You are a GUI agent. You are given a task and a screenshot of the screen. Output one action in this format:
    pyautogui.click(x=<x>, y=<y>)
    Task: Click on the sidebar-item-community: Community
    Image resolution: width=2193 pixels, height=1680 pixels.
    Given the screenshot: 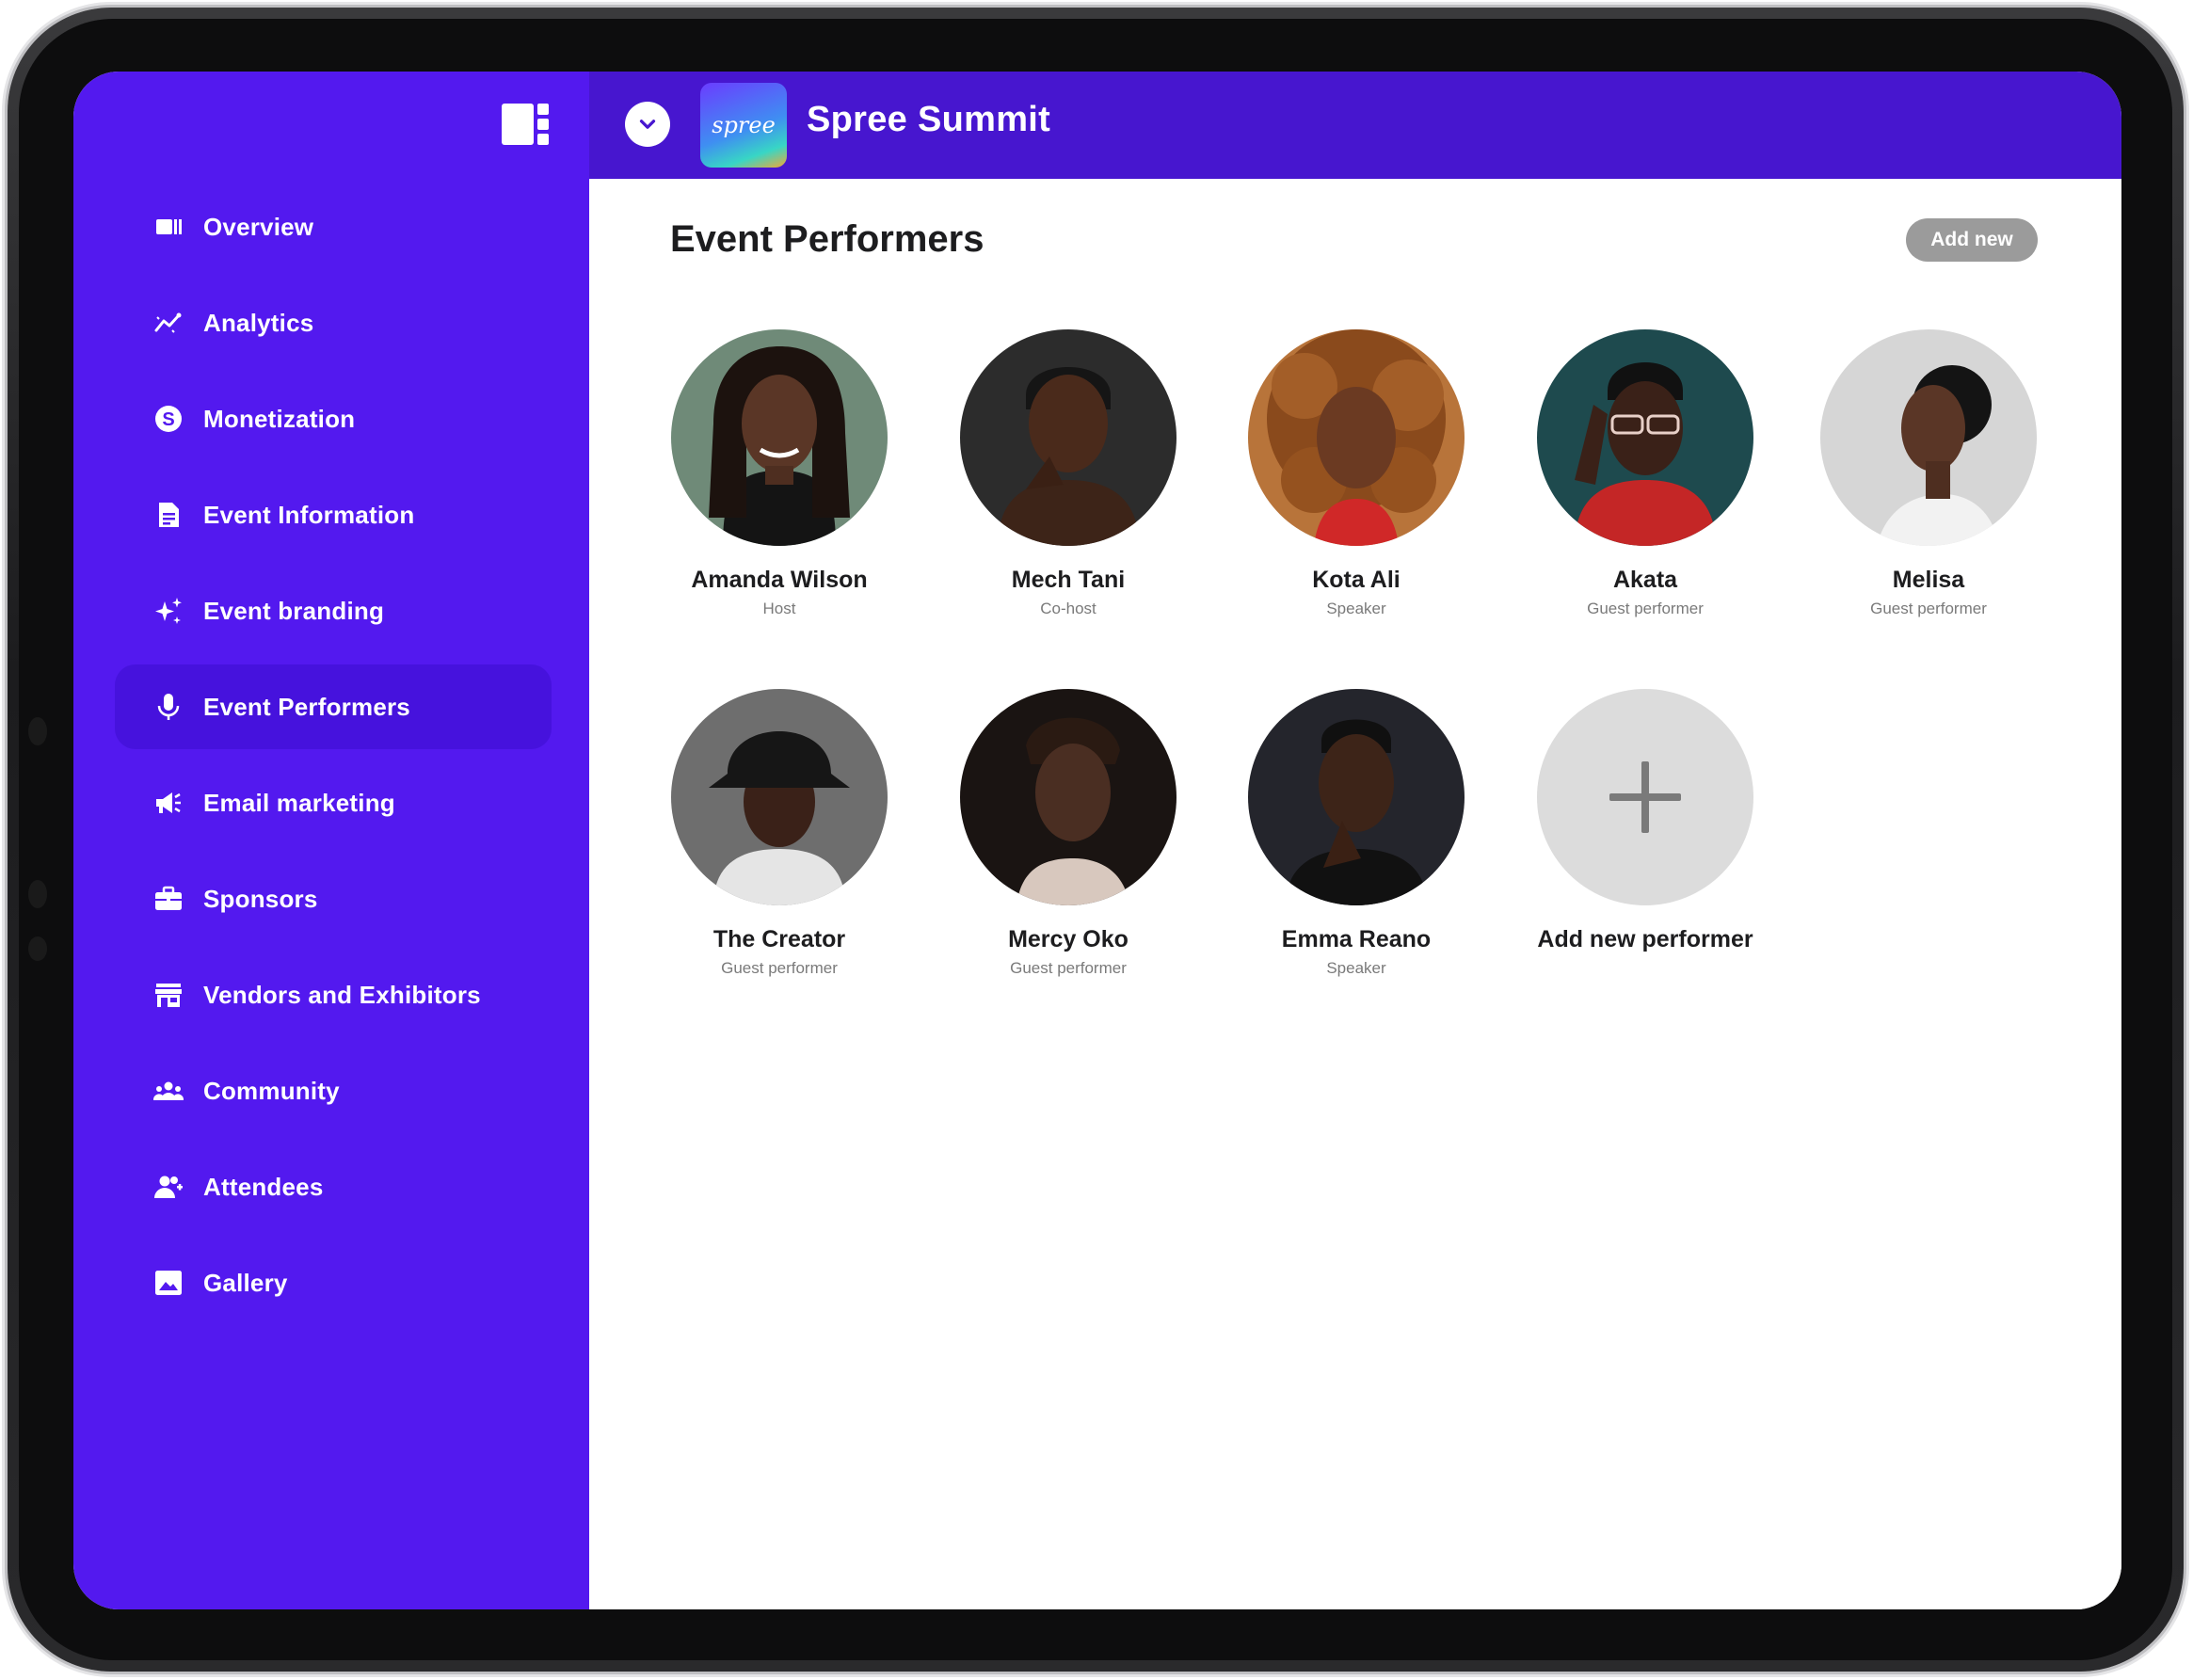 What is the action you would take?
    pyautogui.click(x=333, y=1090)
    